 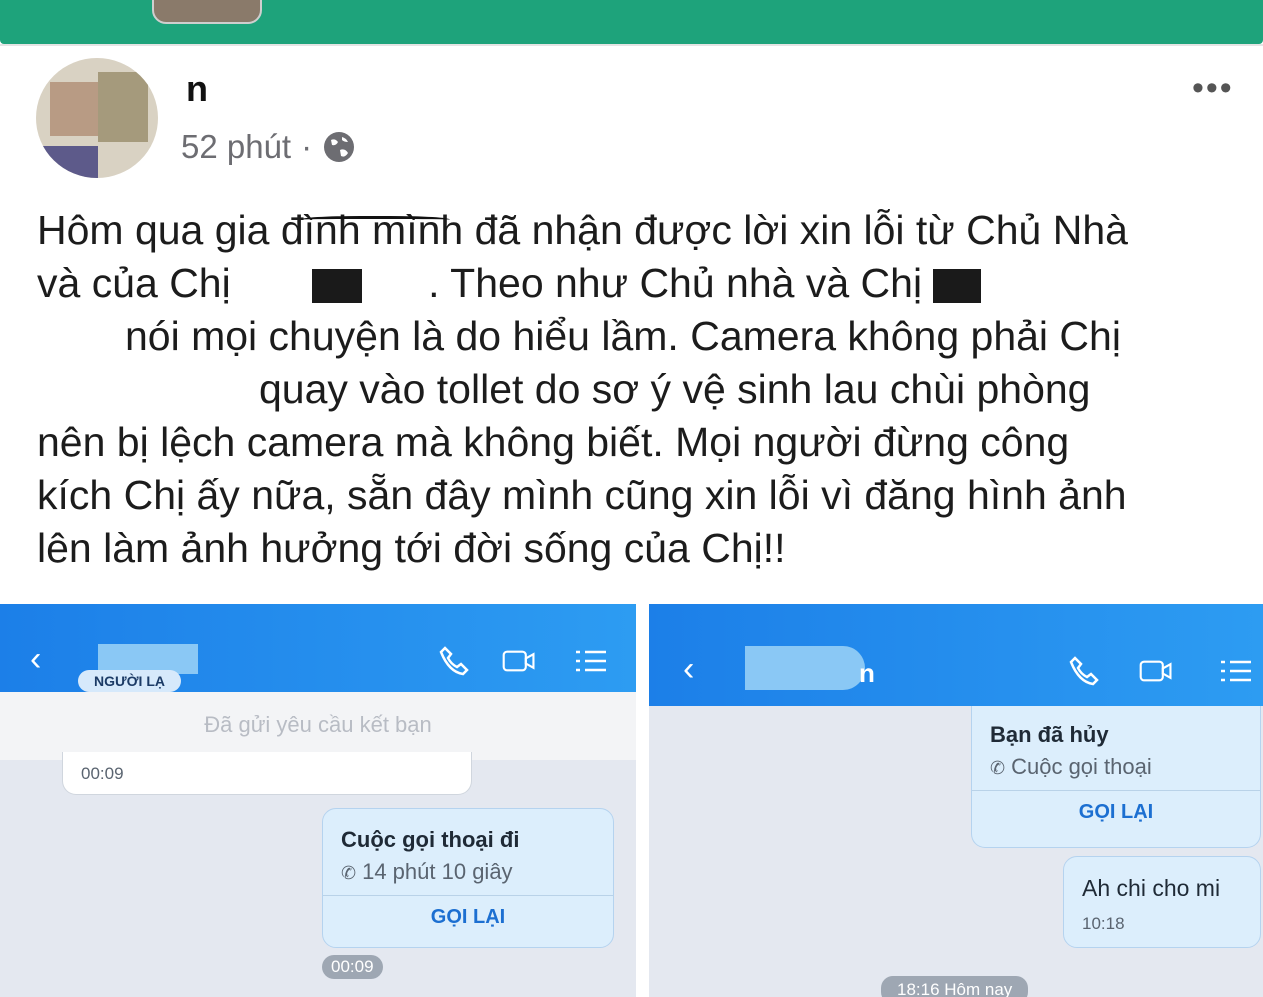 I want to click on scribble-mark, so click(x=375, y=220).